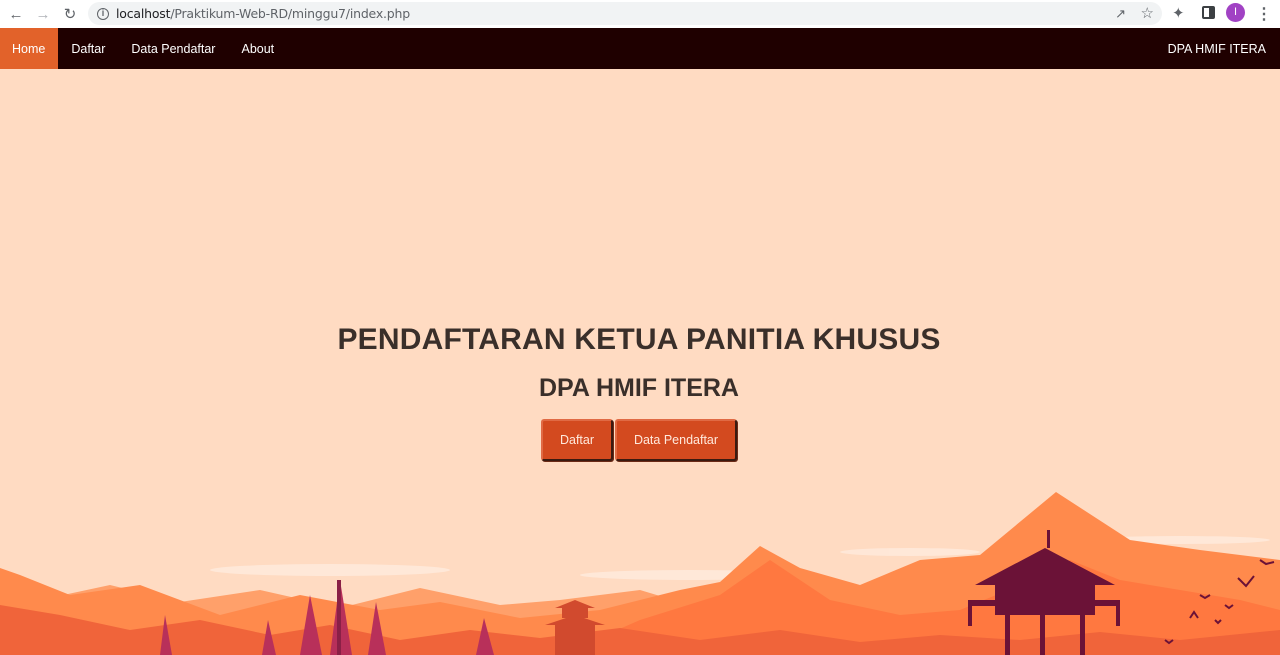 The height and width of the screenshot is (655, 1280). I want to click on daftar-button: Daftar, so click(577, 440).